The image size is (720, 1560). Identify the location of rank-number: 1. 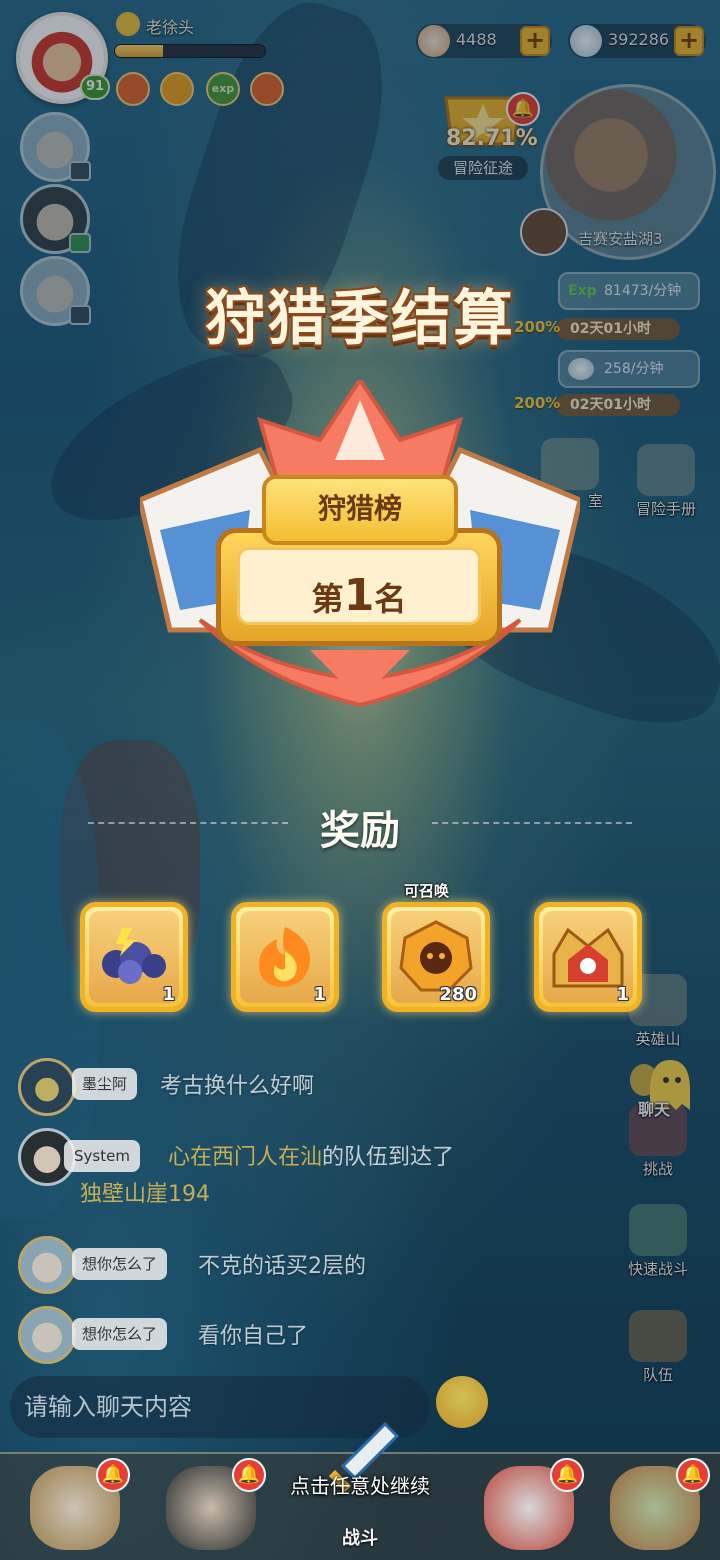
(359, 595).